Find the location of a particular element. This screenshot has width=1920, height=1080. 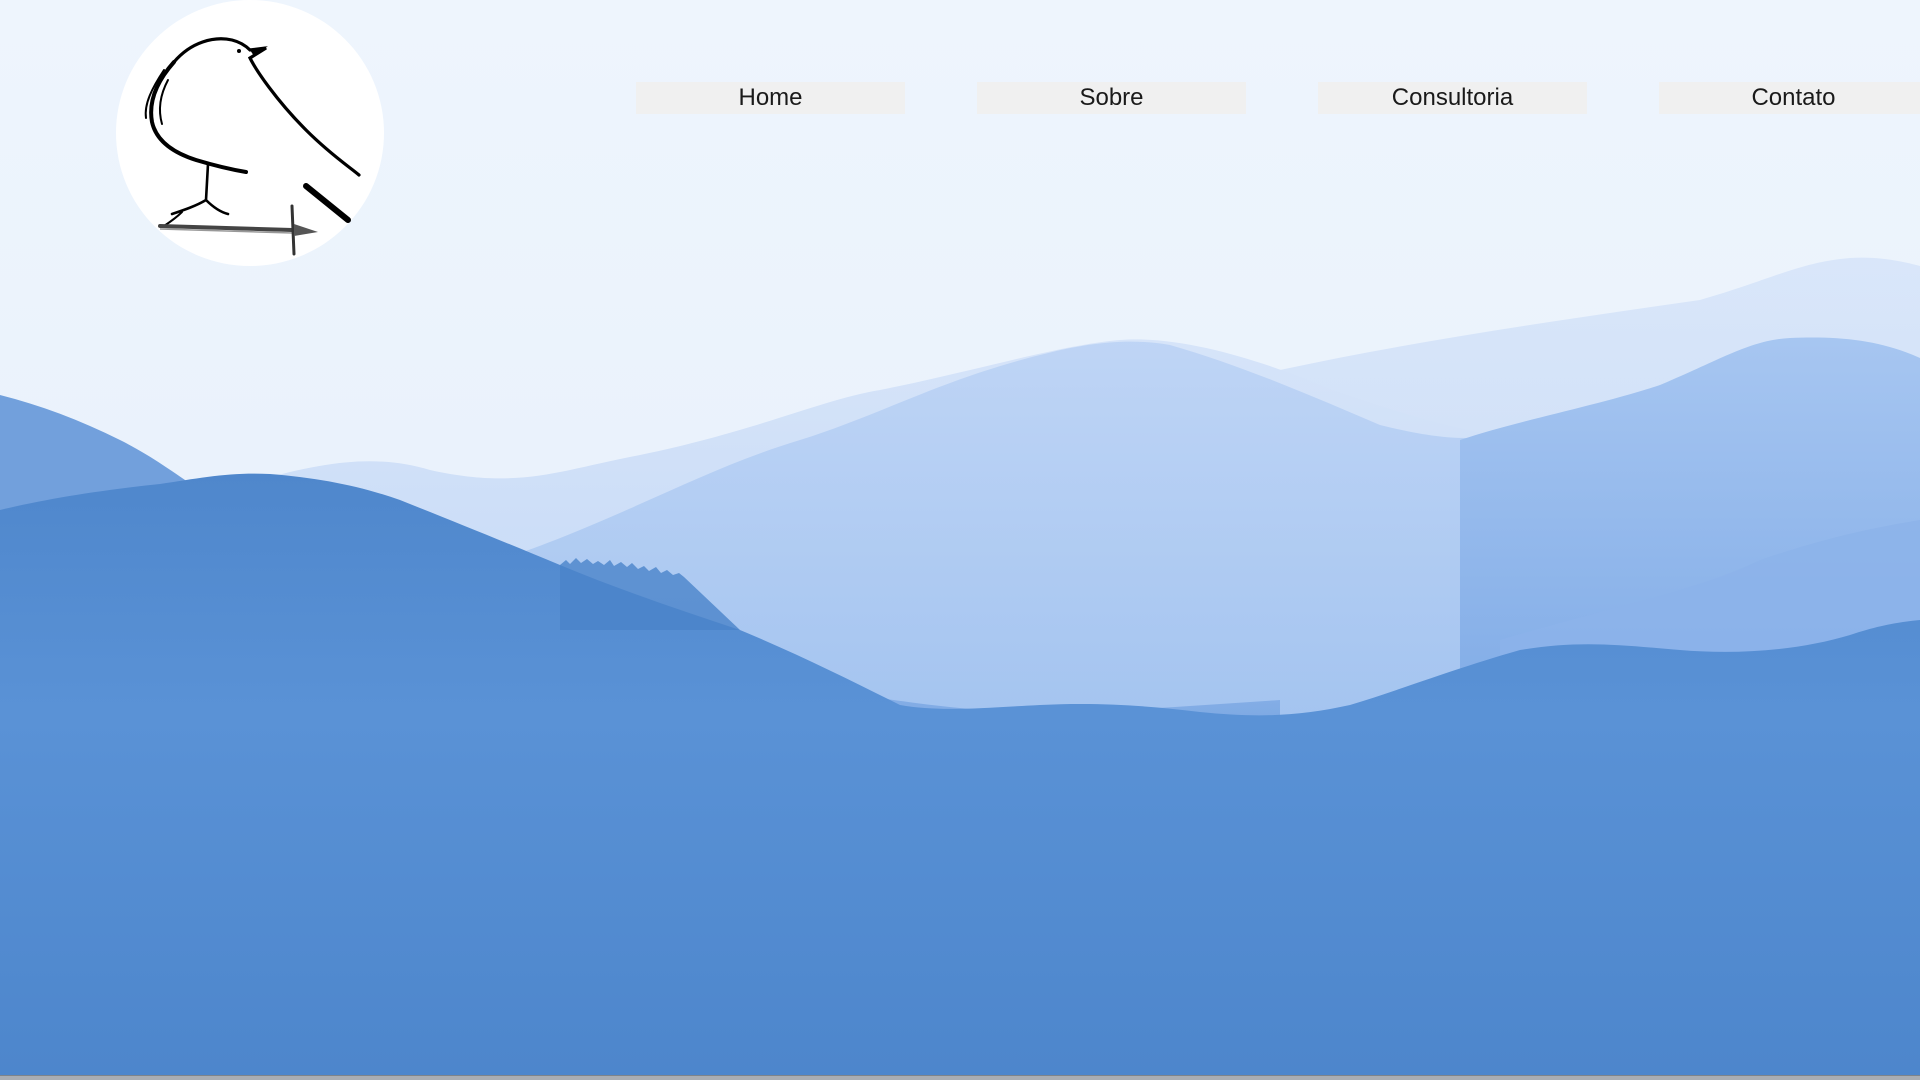

nav-home-button: Home is located at coordinates (770, 98).